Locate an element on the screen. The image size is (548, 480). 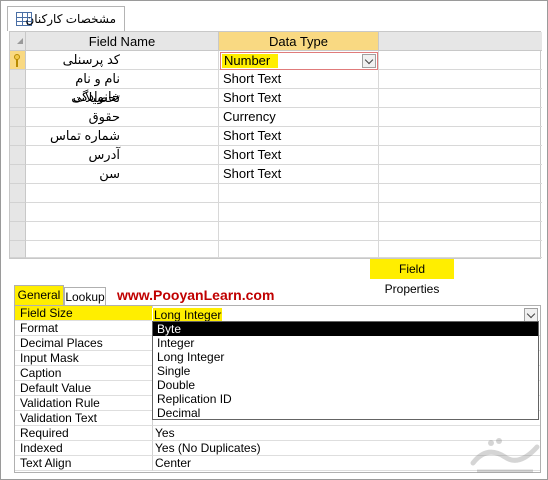
property-label: Text Align is located at coordinates (84, 463).